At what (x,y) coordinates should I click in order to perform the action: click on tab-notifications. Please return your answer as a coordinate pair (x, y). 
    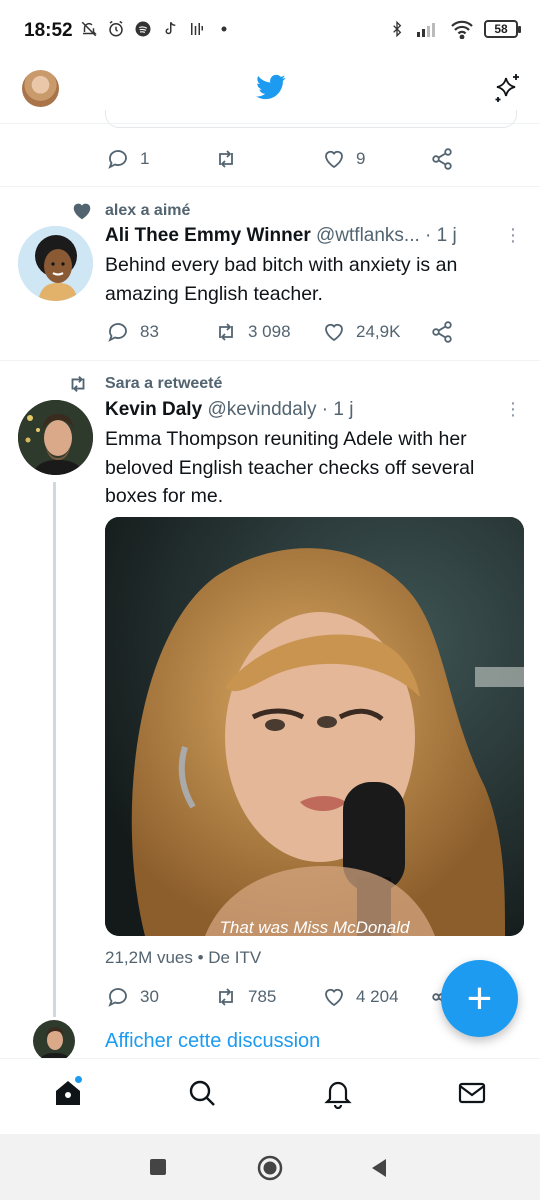
    Looking at the image, I should click on (338, 1093).